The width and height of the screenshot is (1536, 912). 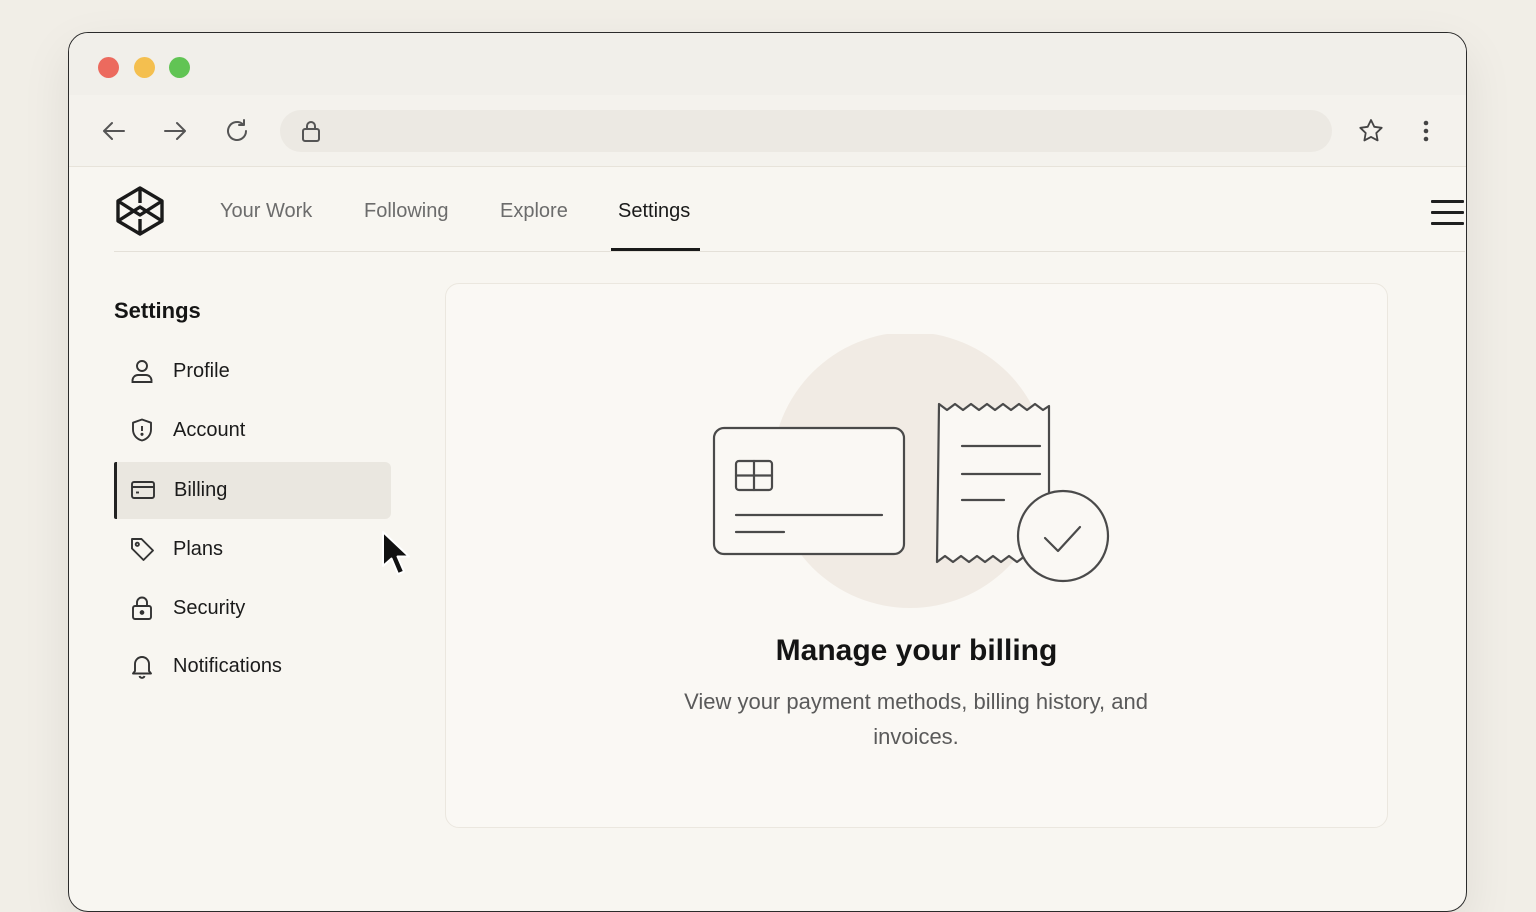 I want to click on active-tab-indicator, so click(x=655, y=249).